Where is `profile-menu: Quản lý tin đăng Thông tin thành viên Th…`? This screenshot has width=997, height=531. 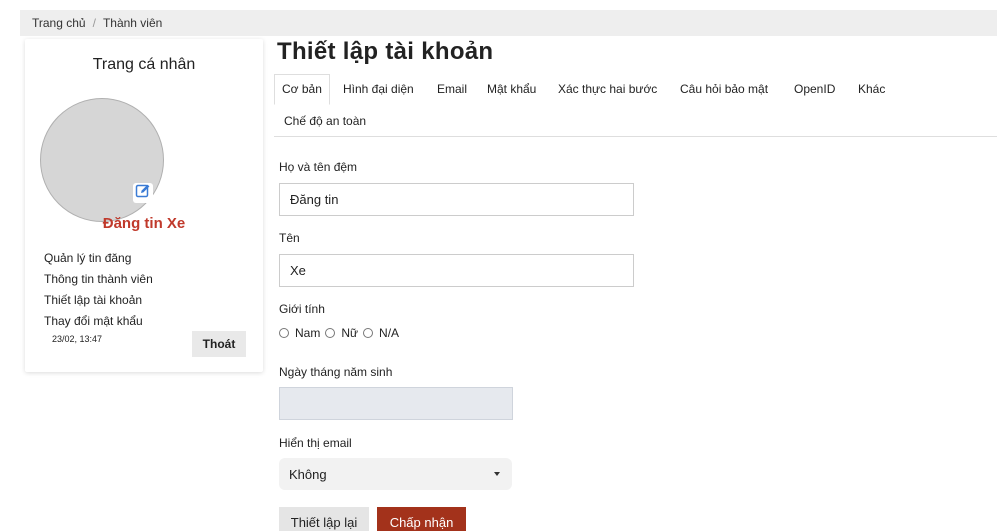
profile-menu: Quản lý tin đăng Thông tin thành viên Th… is located at coordinates (98, 290).